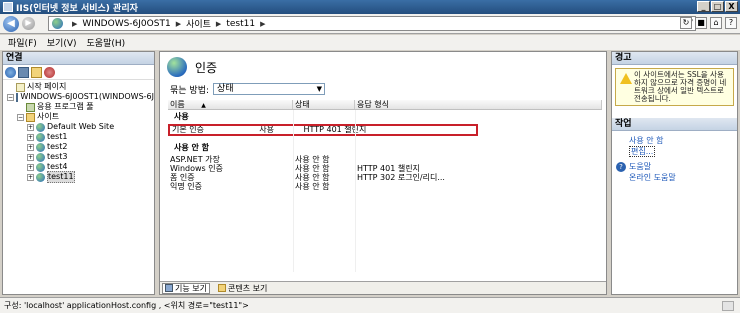 The height and width of the screenshot is (313, 740). What do you see at coordinates (49, 72) in the screenshot?
I see `disconnect-icon` at bounding box center [49, 72].